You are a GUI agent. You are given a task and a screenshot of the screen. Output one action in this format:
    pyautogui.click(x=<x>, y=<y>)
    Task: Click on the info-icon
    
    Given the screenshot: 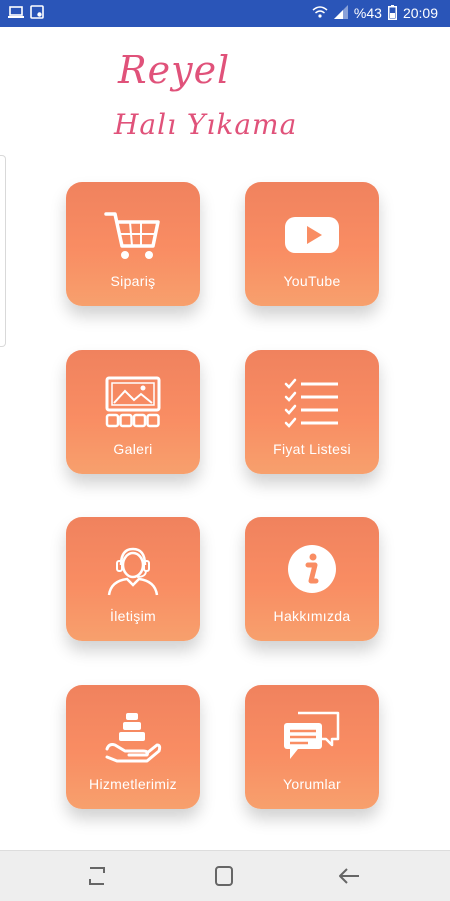 What is the action you would take?
    pyautogui.click(x=312, y=570)
    